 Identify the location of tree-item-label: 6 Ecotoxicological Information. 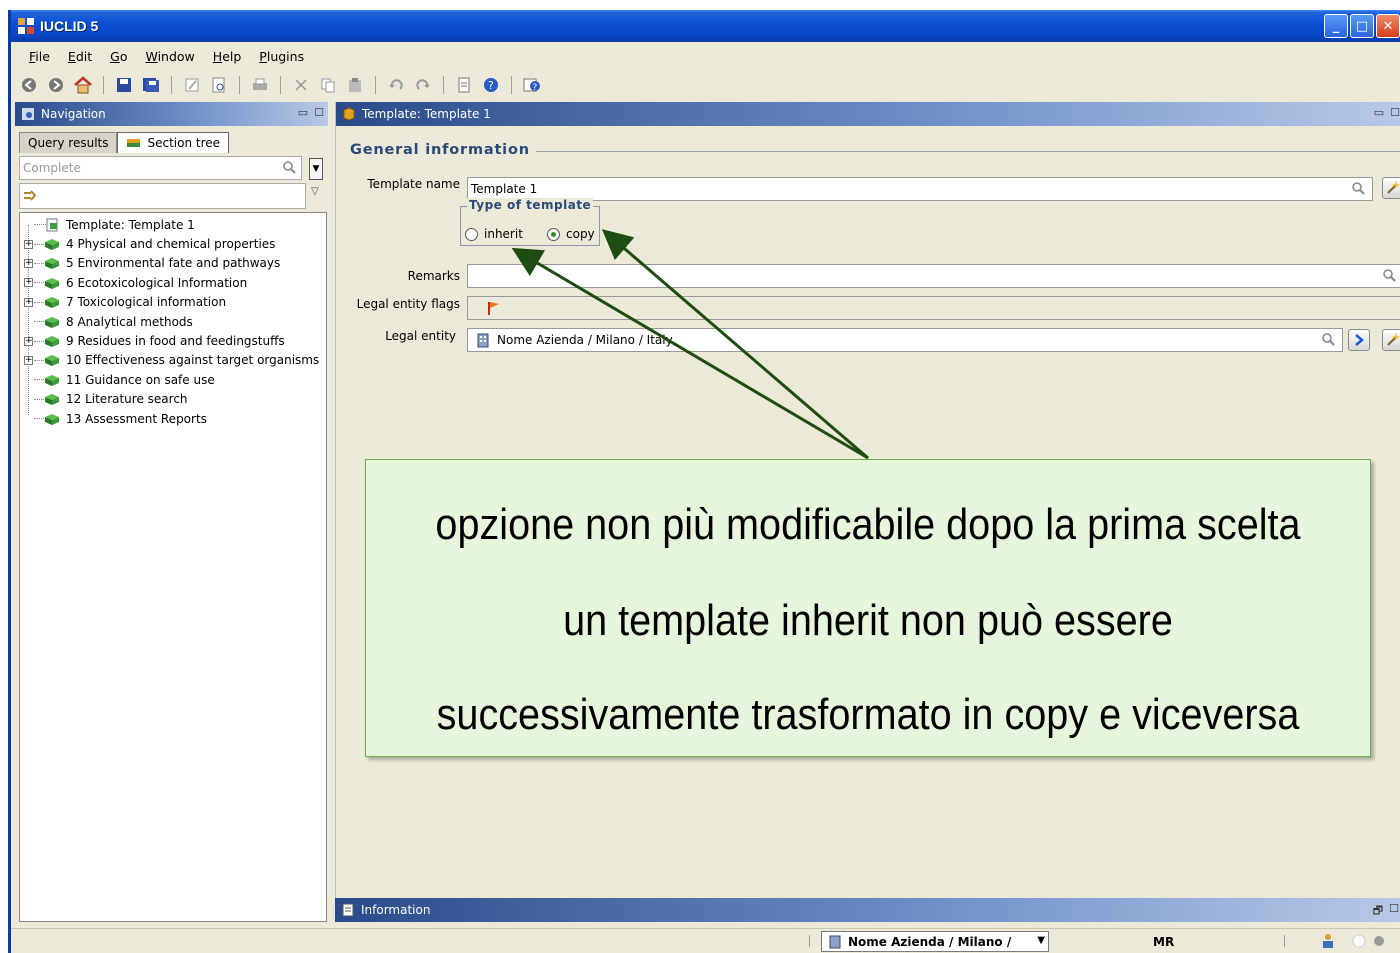
(157, 282).